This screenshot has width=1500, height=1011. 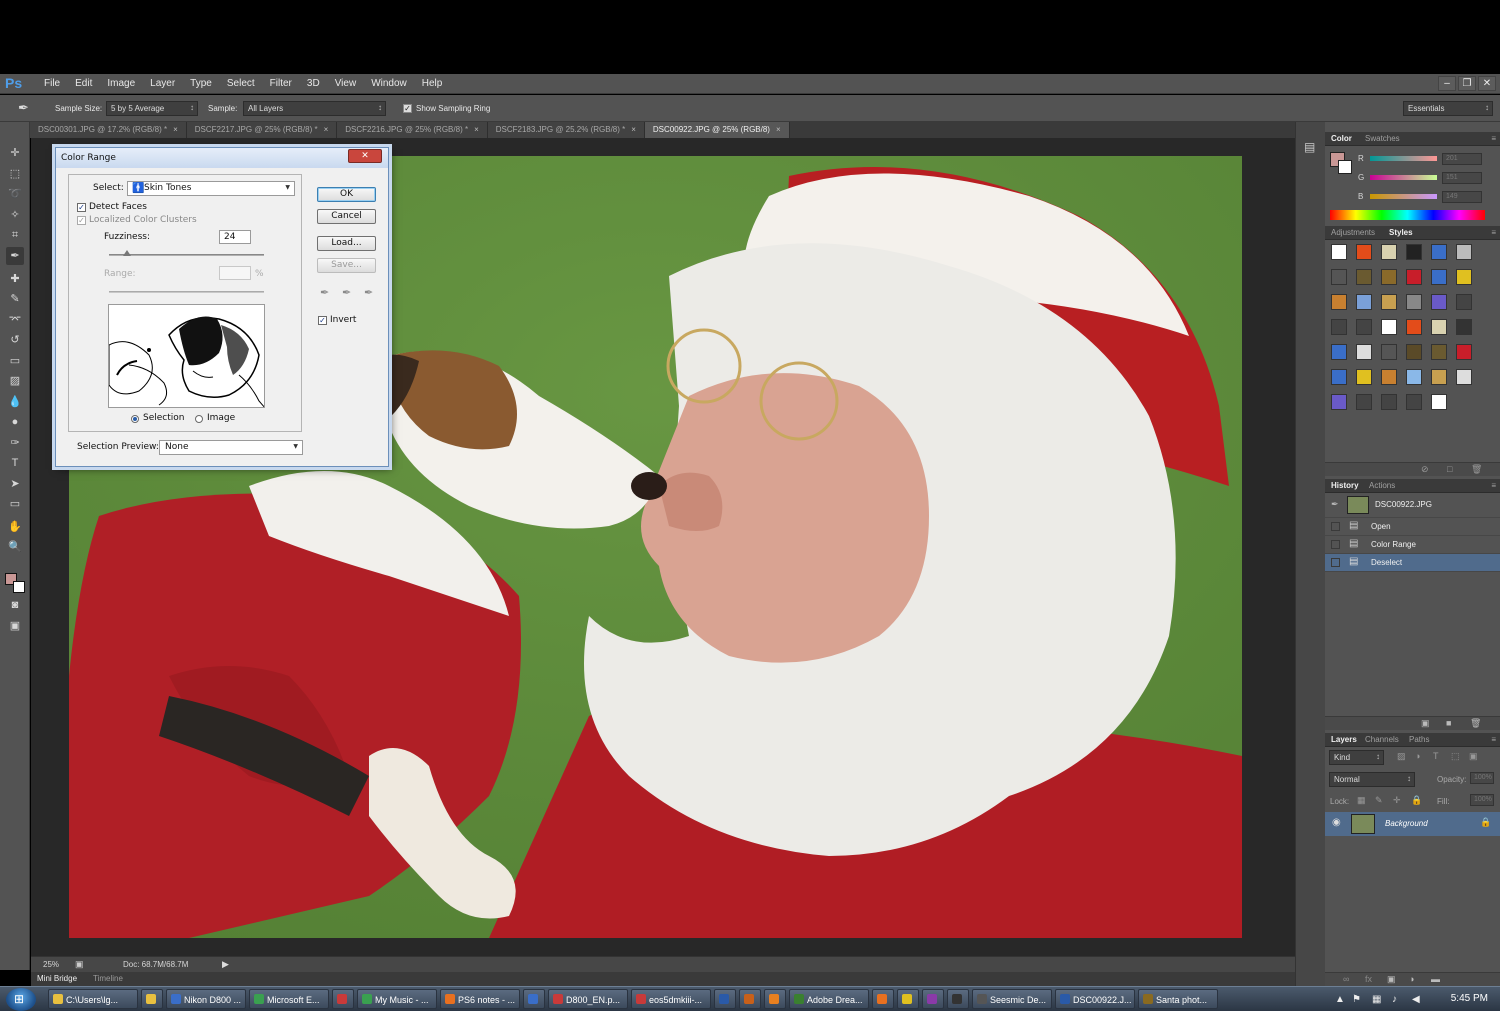 What do you see at coordinates (1462, 197) in the screenshot?
I see `channel-b-value: 149` at bounding box center [1462, 197].